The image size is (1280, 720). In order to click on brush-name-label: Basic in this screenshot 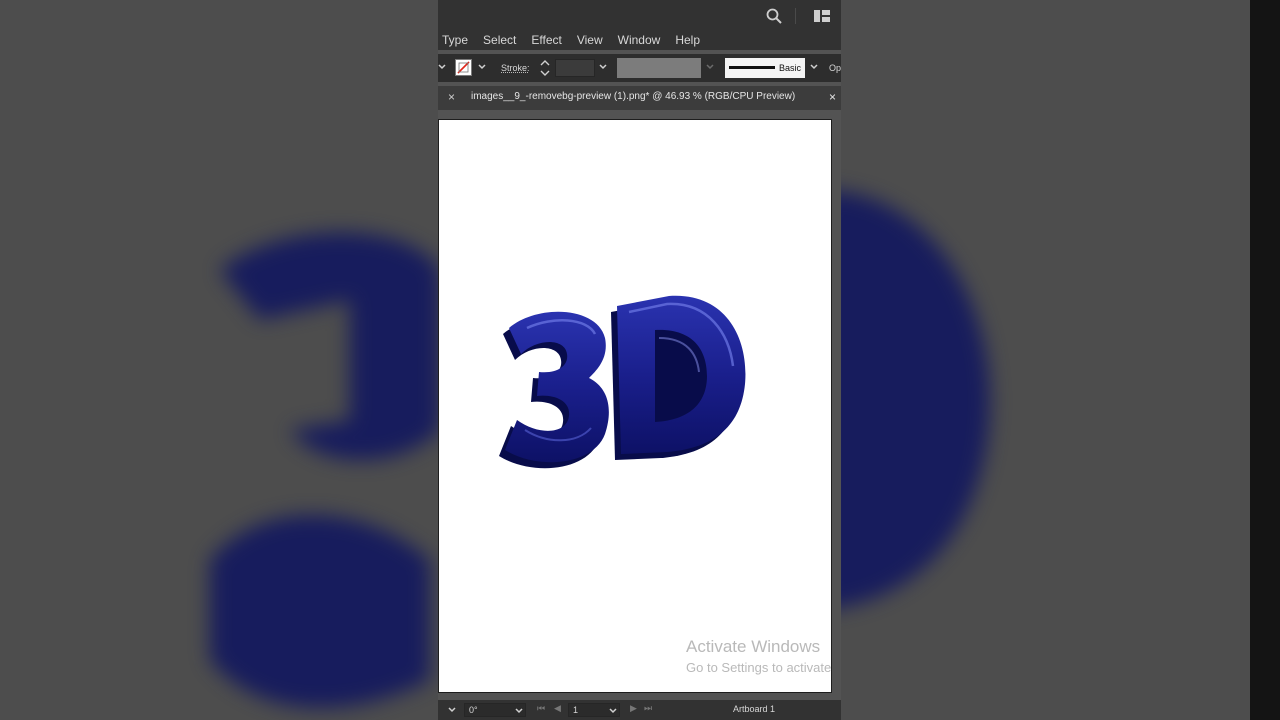, I will do `click(790, 68)`.